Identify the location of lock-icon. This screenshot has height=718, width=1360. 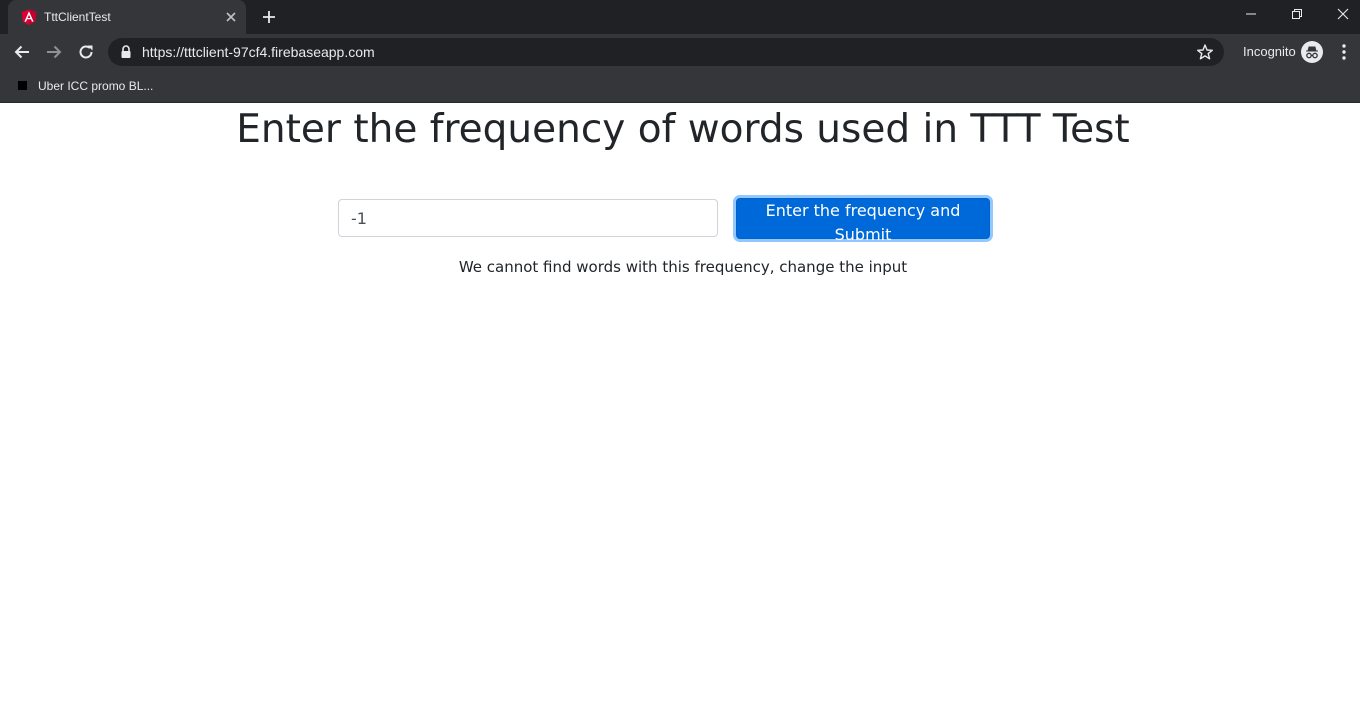
(126, 51).